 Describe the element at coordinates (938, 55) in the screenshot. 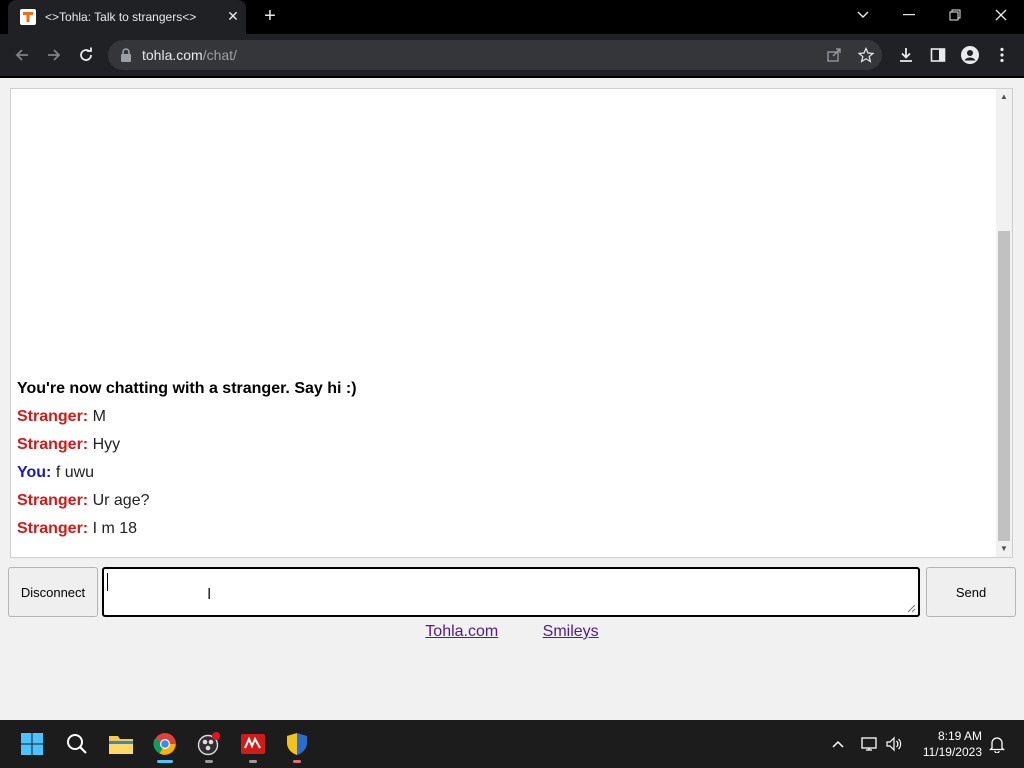

I see `side-panel-icon` at that location.